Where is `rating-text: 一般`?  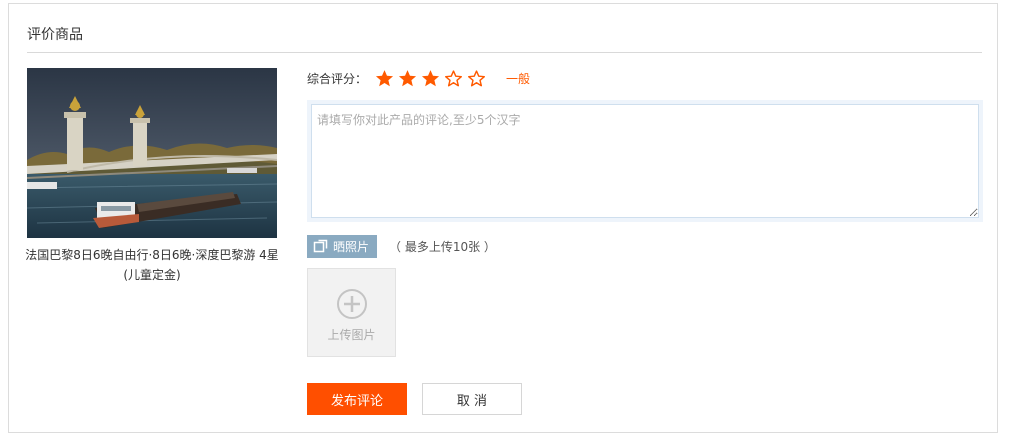 rating-text: 一般 is located at coordinates (518, 78).